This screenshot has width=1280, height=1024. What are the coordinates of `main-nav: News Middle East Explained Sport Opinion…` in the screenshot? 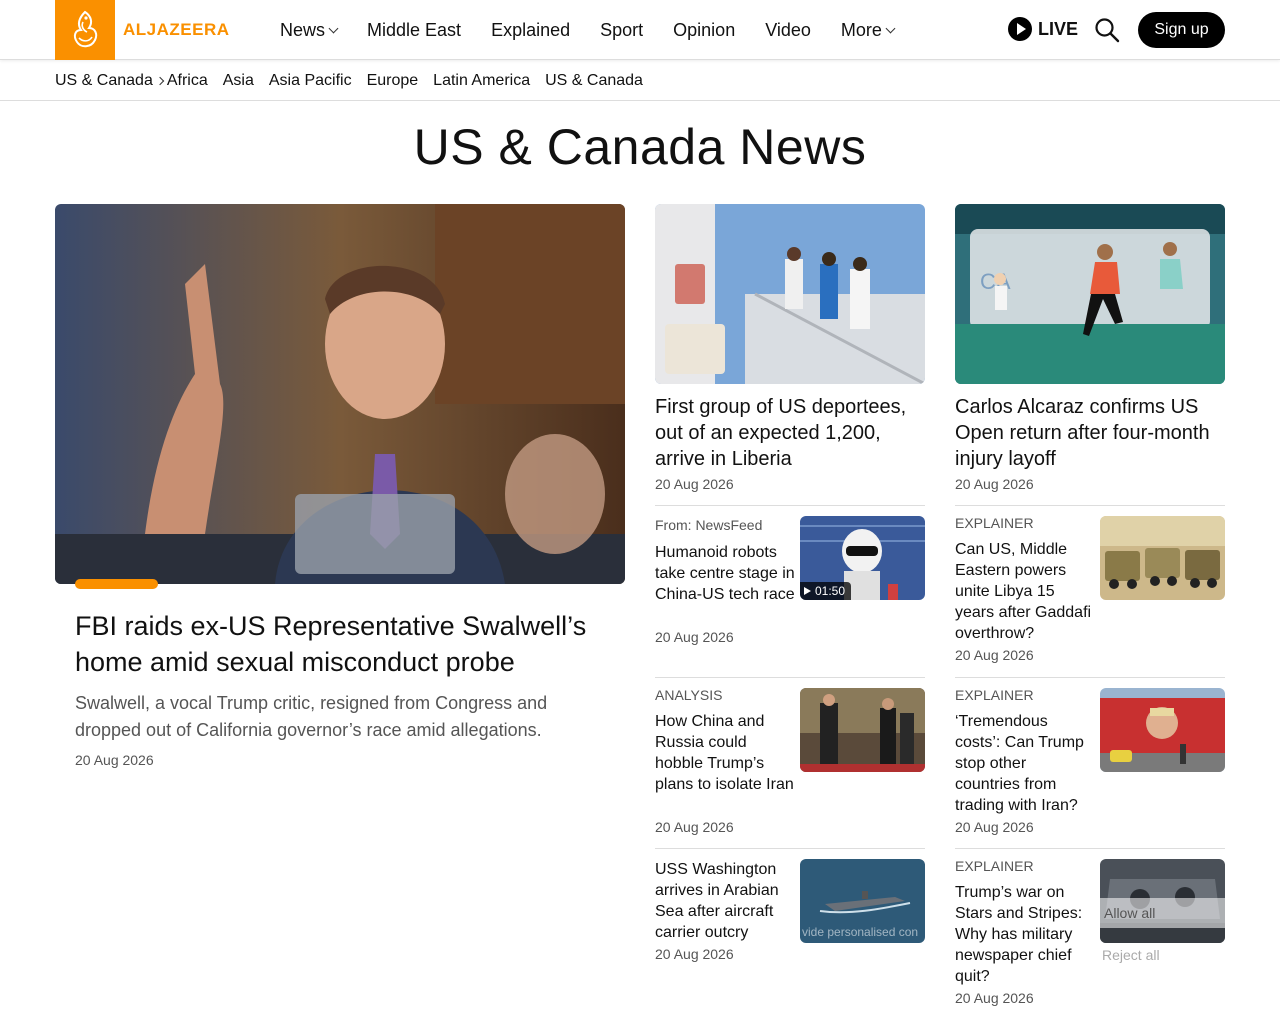 It's located at (602, 30).